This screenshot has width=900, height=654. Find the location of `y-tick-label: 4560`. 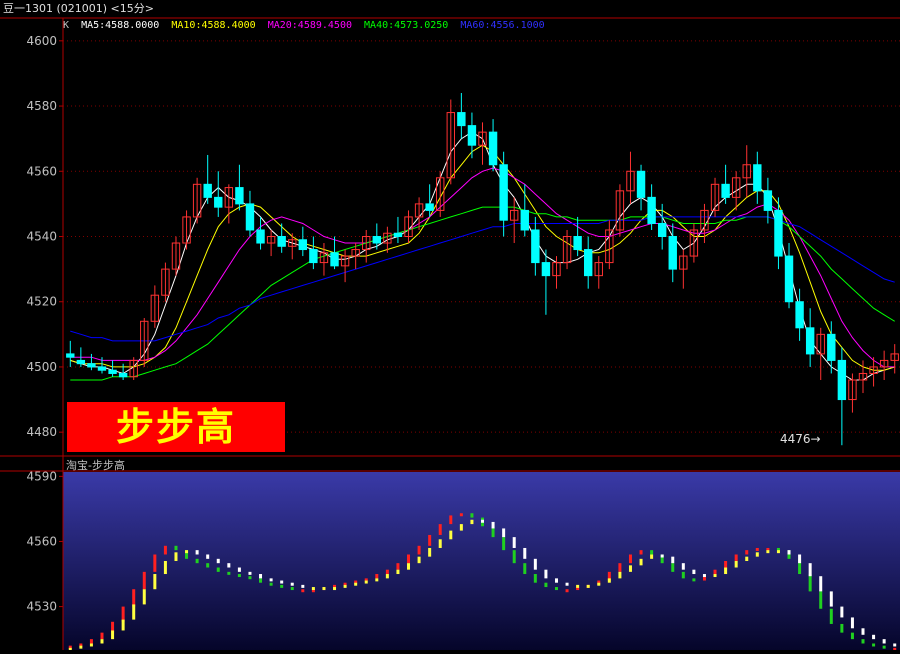

y-tick-label: 4560 is located at coordinates (41, 171).